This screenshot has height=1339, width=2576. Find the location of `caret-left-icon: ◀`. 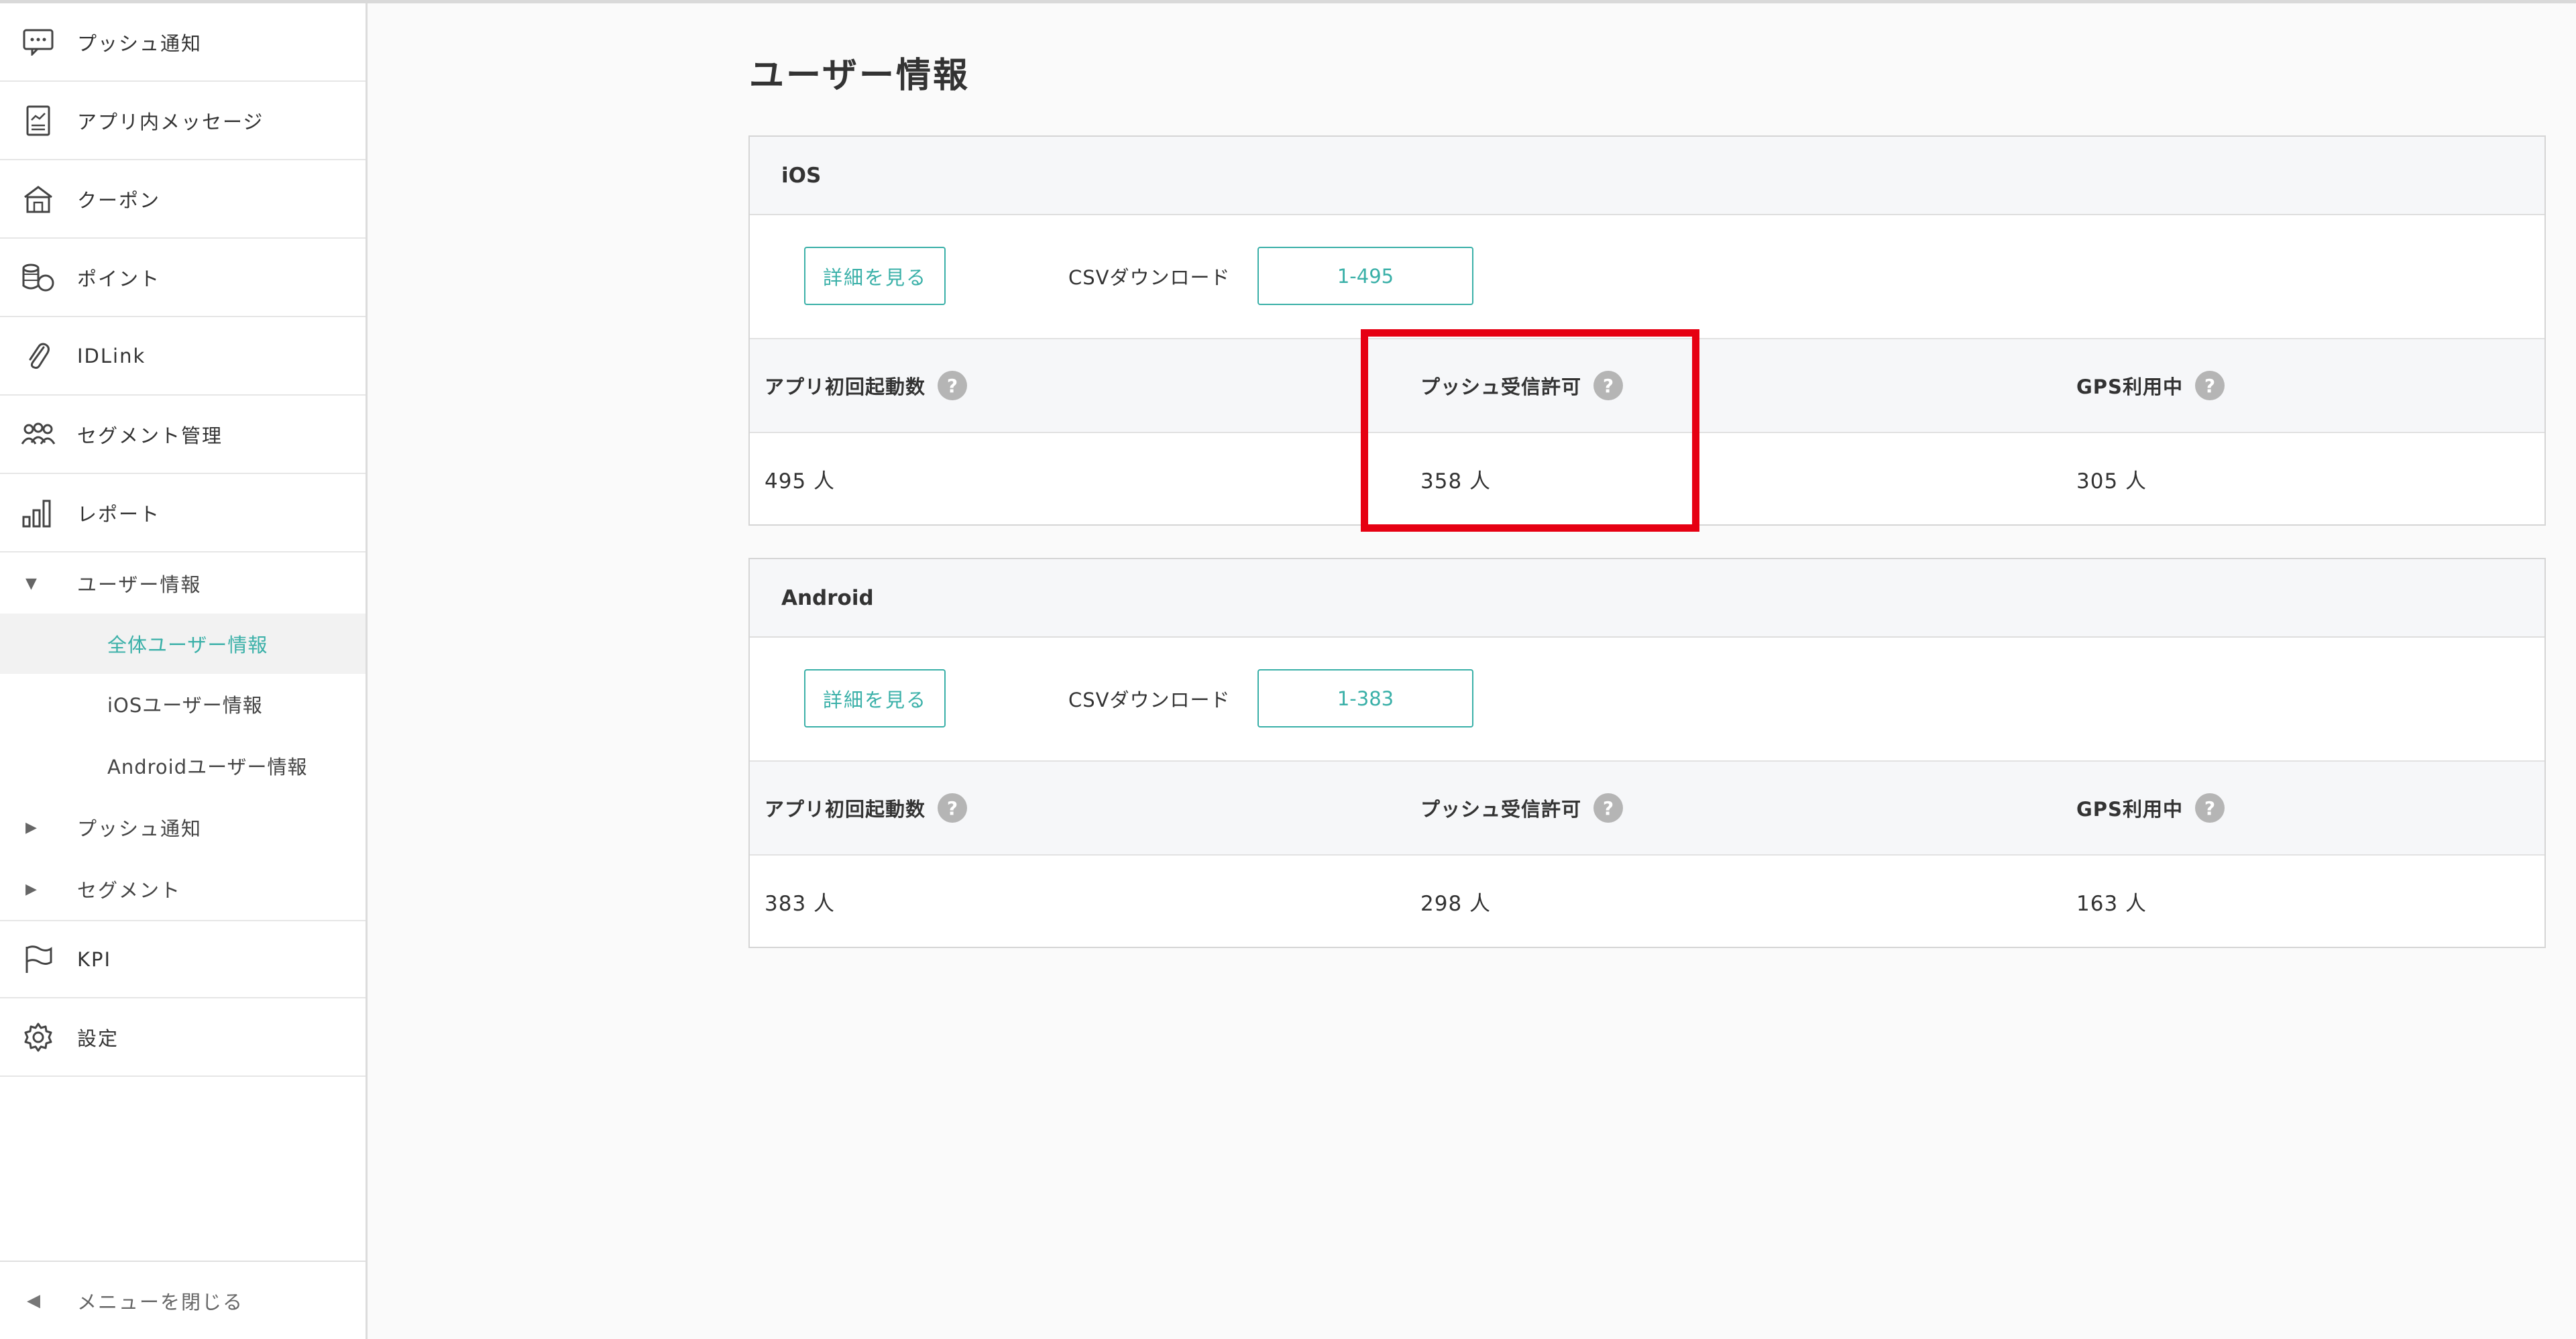

caret-left-icon: ◀ is located at coordinates (34, 1300).